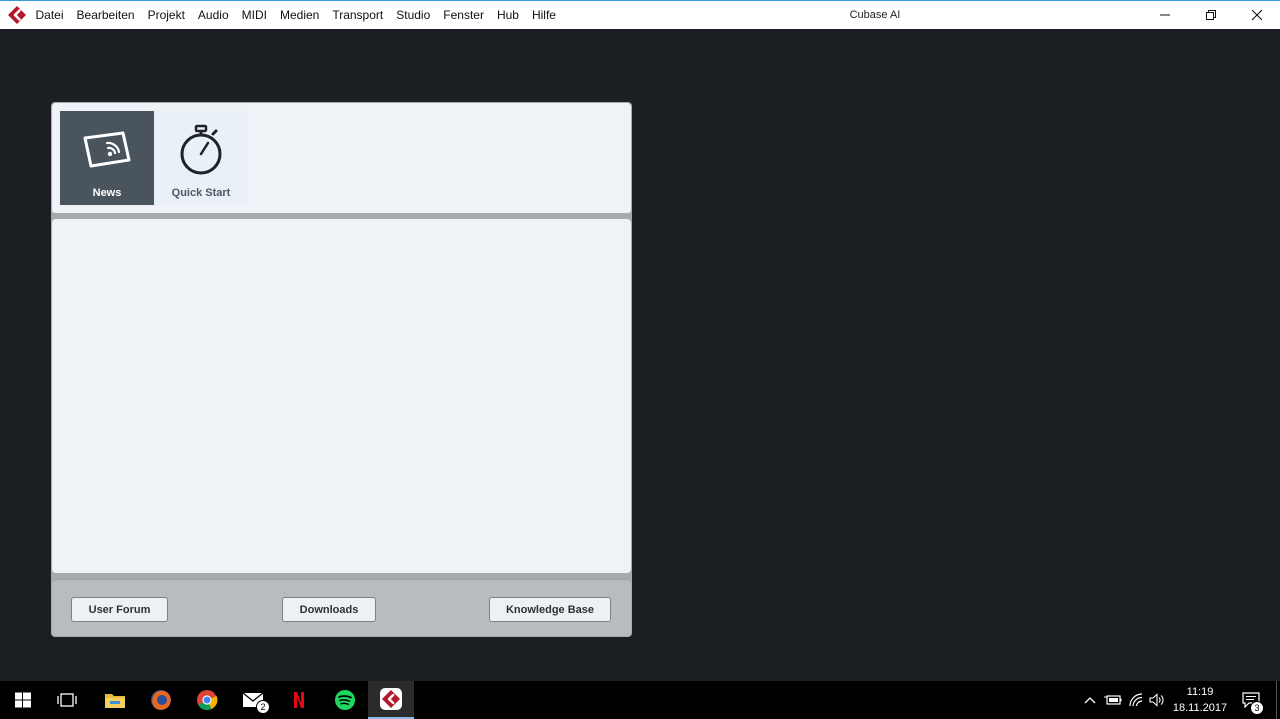 Image resolution: width=1280 pixels, height=719 pixels. Describe the element at coordinates (464, 15) in the screenshot. I see `menu-item-fenster: Fenster` at that location.